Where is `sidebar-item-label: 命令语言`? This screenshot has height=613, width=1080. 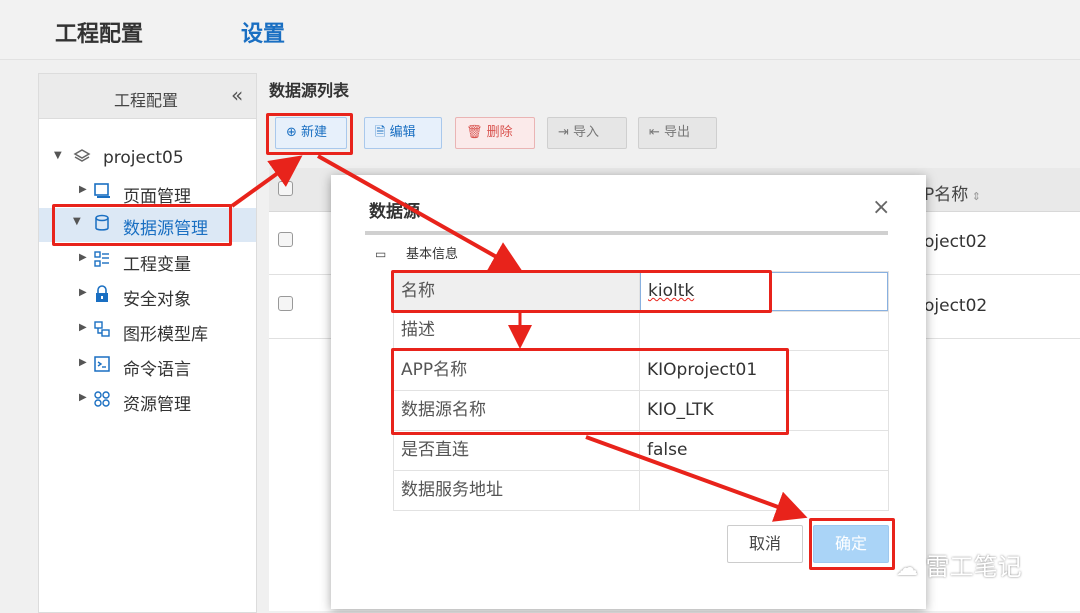
sidebar-item-label: 命令语言 is located at coordinates (157, 370).